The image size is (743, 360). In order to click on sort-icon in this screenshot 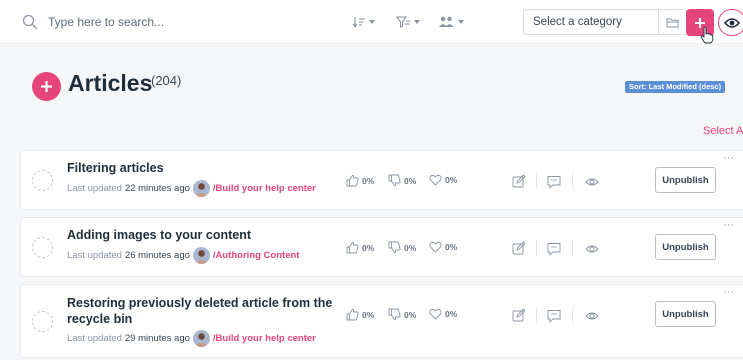, I will do `click(358, 22)`.